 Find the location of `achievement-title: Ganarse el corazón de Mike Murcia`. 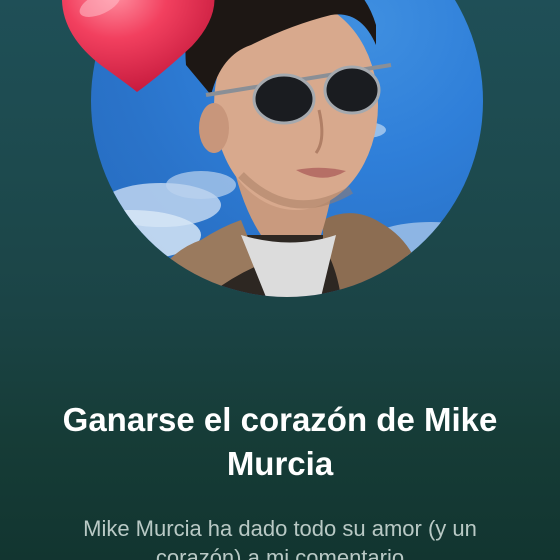

achievement-title: Ganarse el corazón de Mike Murcia is located at coordinates (280, 441).